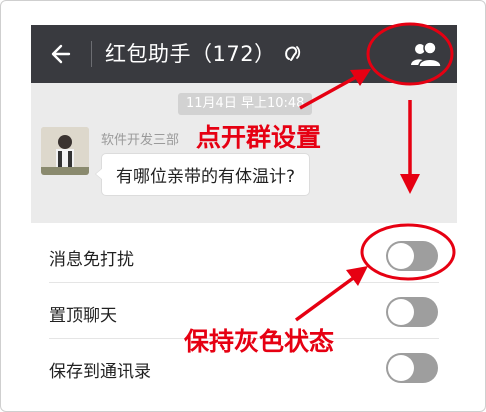 This screenshot has width=486, height=412. Describe the element at coordinates (259, 341) in the screenshot. I see `annotation-keep-gray: 保持灰色状态` at that location.